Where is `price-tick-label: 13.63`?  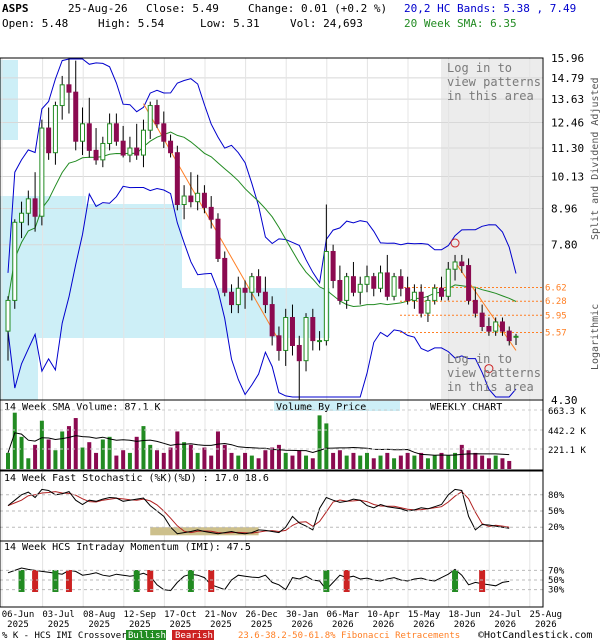 price-tick-label: 13.63 is located at coordinates (567, 99).